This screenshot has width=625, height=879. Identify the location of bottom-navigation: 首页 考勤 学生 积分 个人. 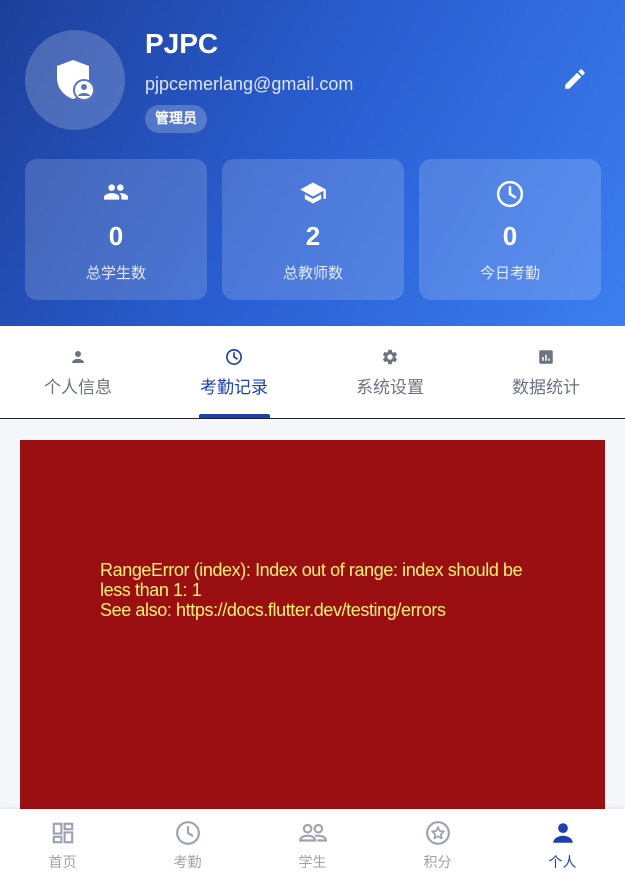
(312, 844).